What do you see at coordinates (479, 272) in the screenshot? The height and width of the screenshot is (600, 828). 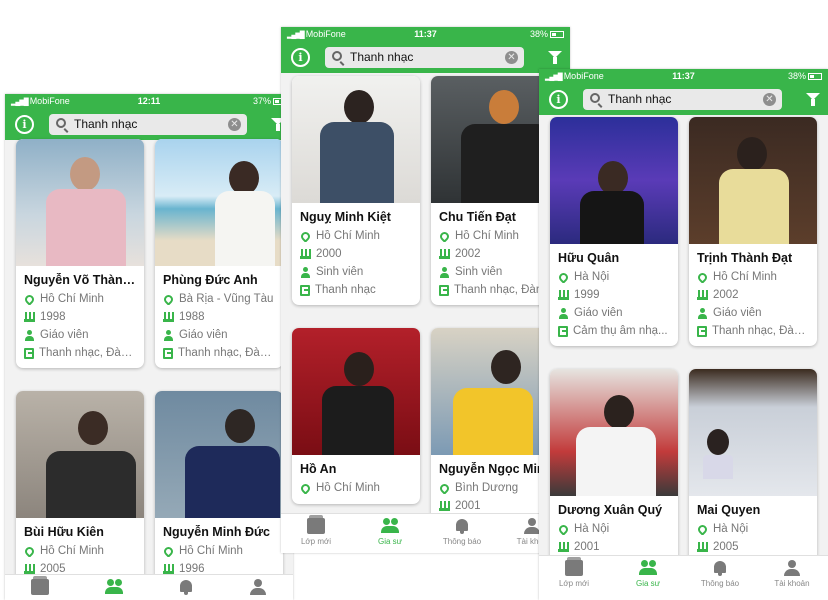 I see `tutor-occupation: Sinh viên` at bounding box center [479, 272].